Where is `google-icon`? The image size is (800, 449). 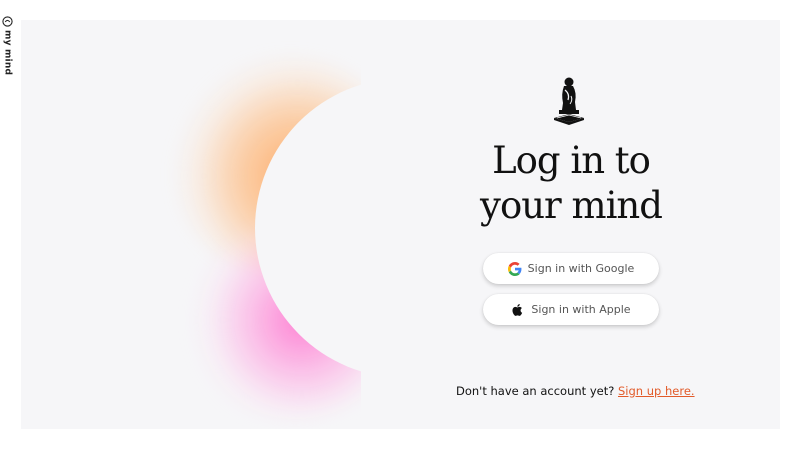
google-icon is located at coordinates (514, 268).